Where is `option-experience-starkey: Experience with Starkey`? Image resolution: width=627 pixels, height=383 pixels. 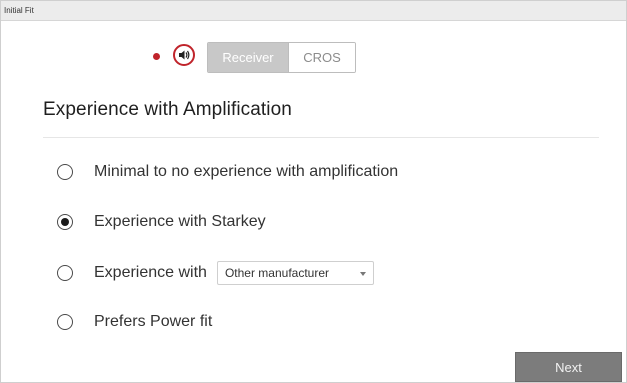 option-experience-starkey: Experience with Starkey is located at coordinates (161, 222).